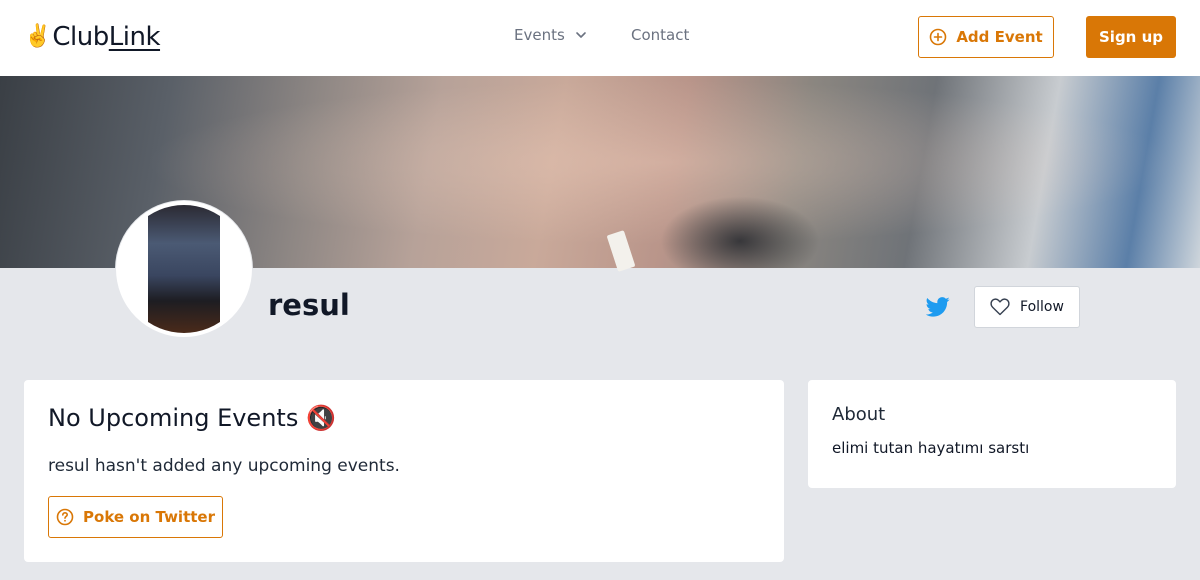 The image size is (1200, 580). I want to click on follow-button: Follow, so click(1027, 307).